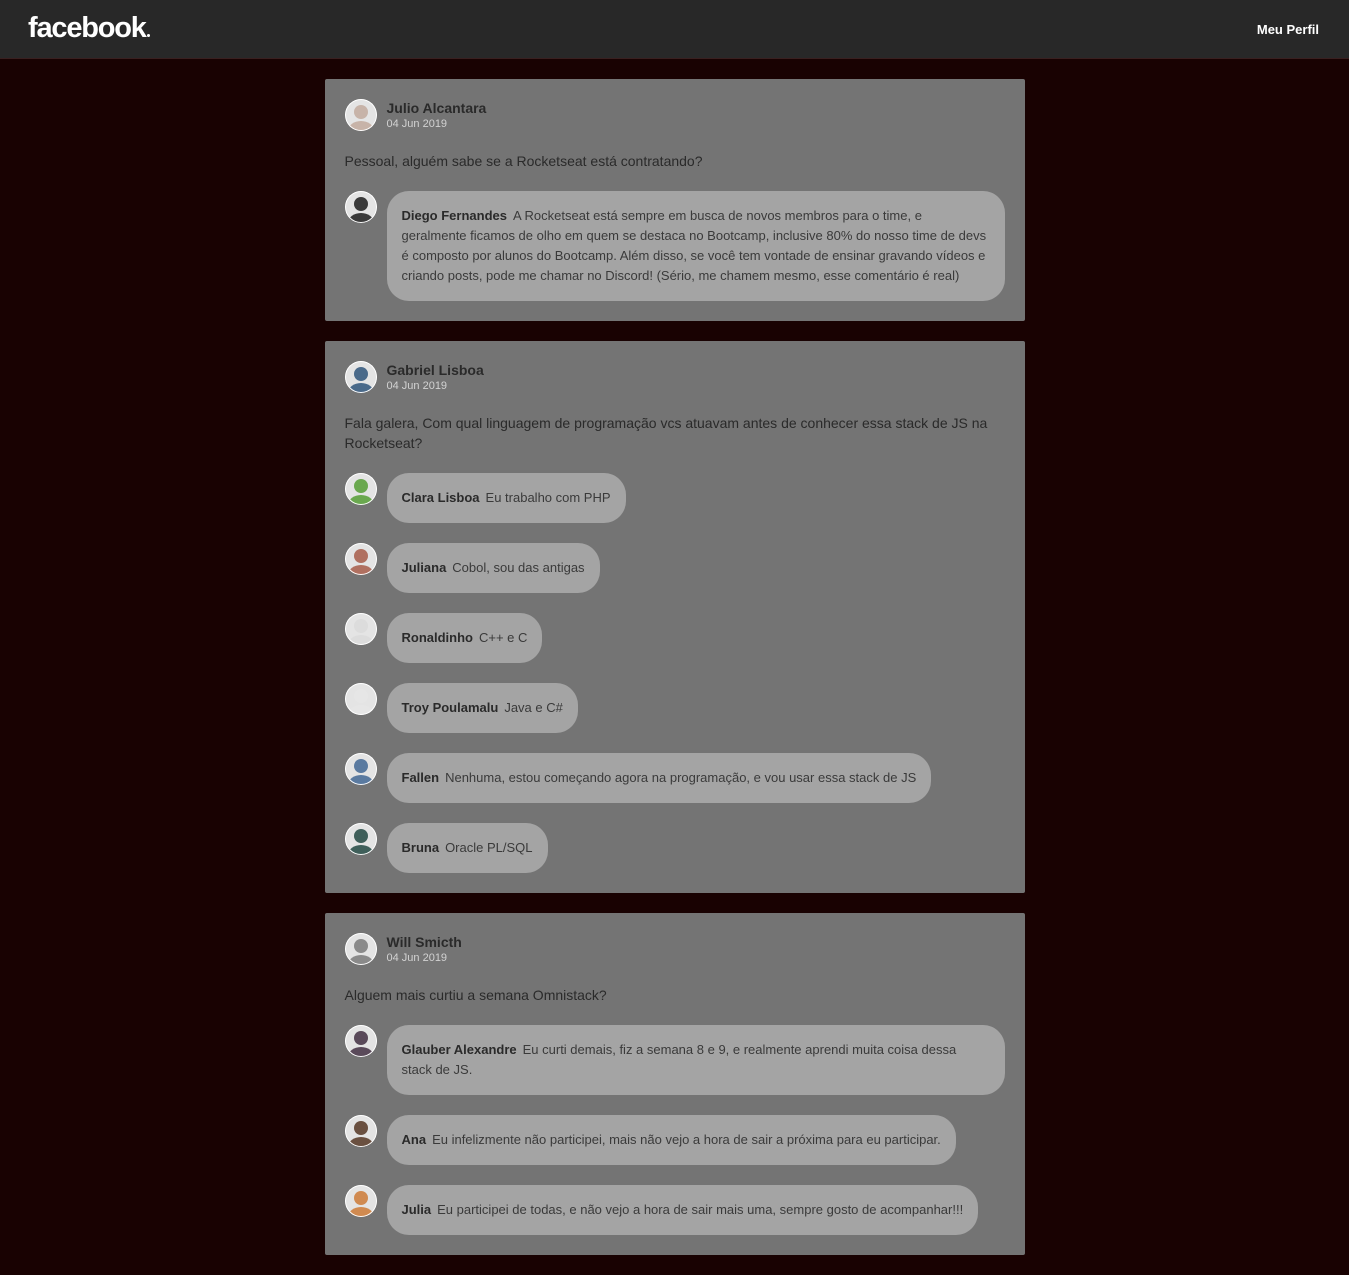 This screenshot has height=1275, width=1349. I want to click on post-header: Julio Alcantara 04 Jun 2019, so click(674, 115).